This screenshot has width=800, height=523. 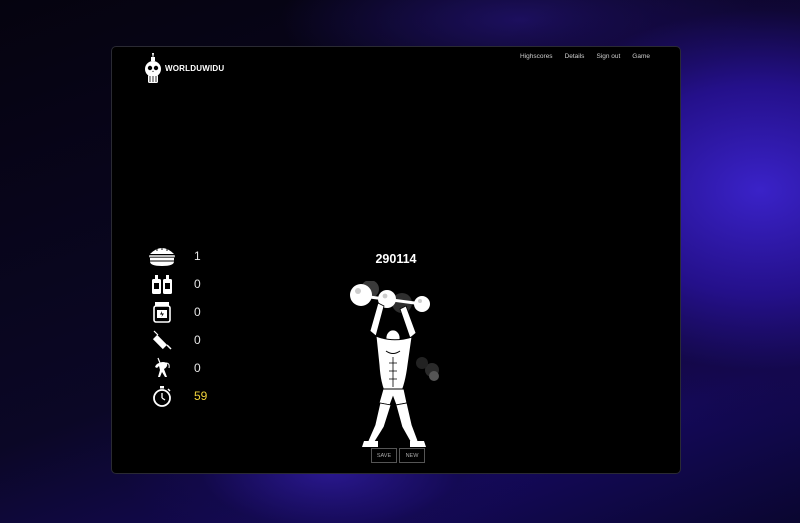 I want to click on jugs-icon, so click(x=162, y=284).